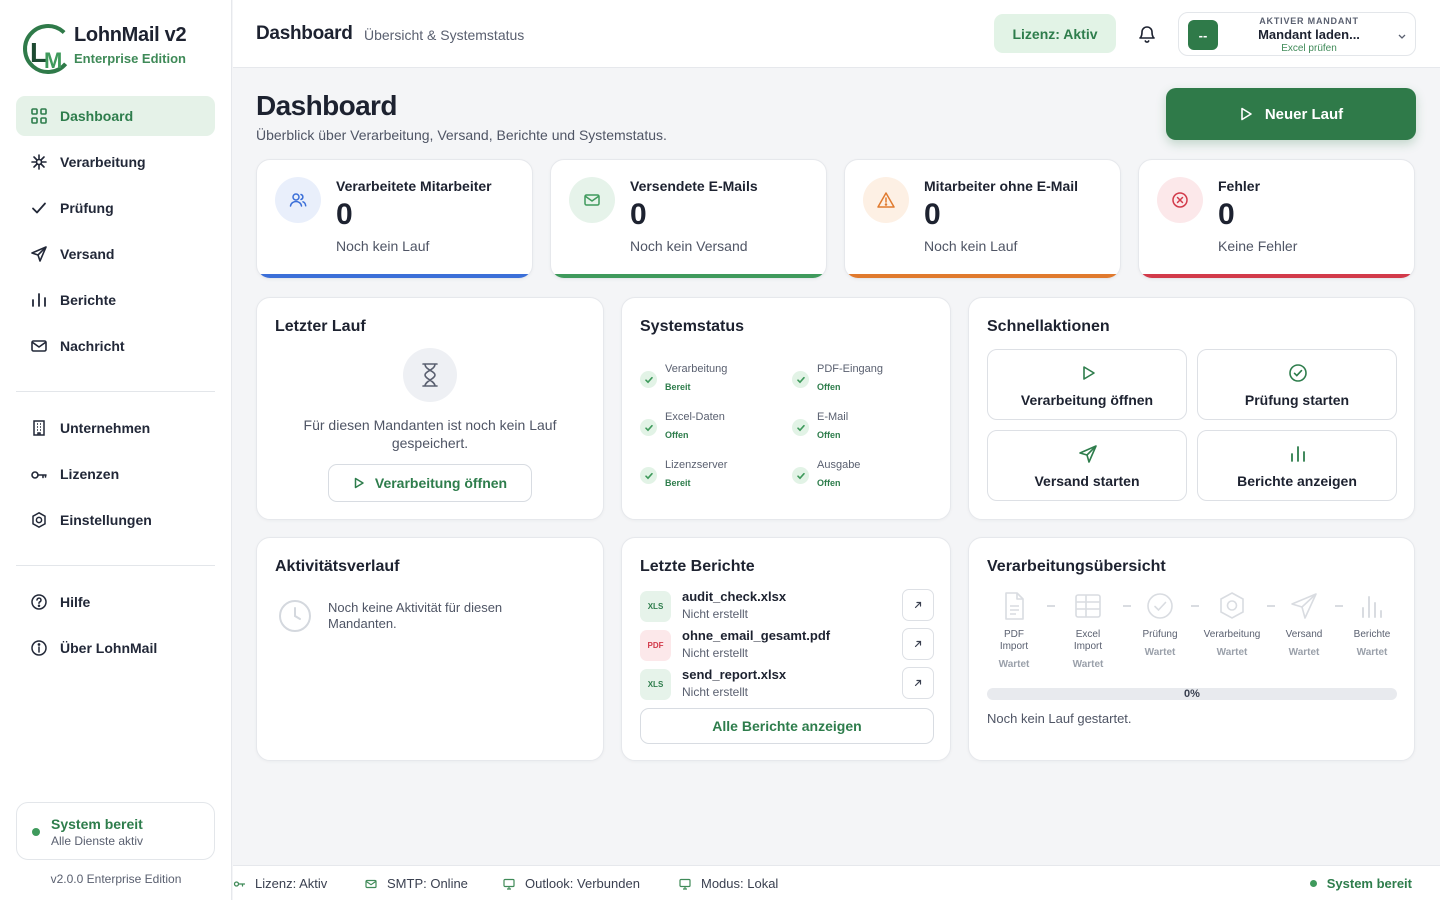  I want to click on card-title: Schnellaktionen, so click(1048, 326).